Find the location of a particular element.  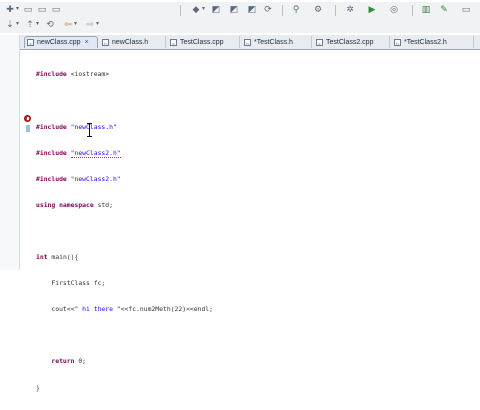

close-icon: × is located at coordinates (87, 42).